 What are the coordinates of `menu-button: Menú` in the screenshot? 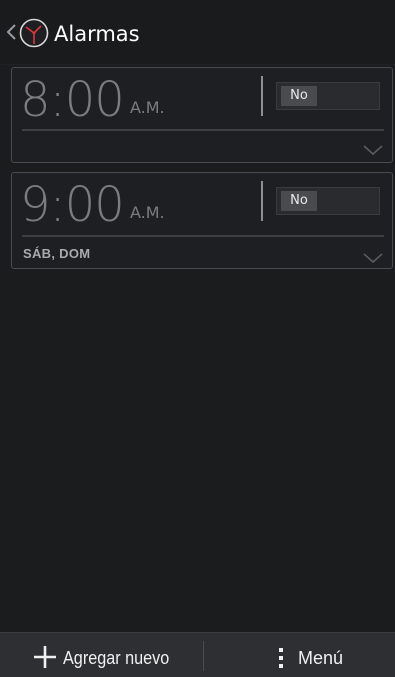 It's located at (299, 655).